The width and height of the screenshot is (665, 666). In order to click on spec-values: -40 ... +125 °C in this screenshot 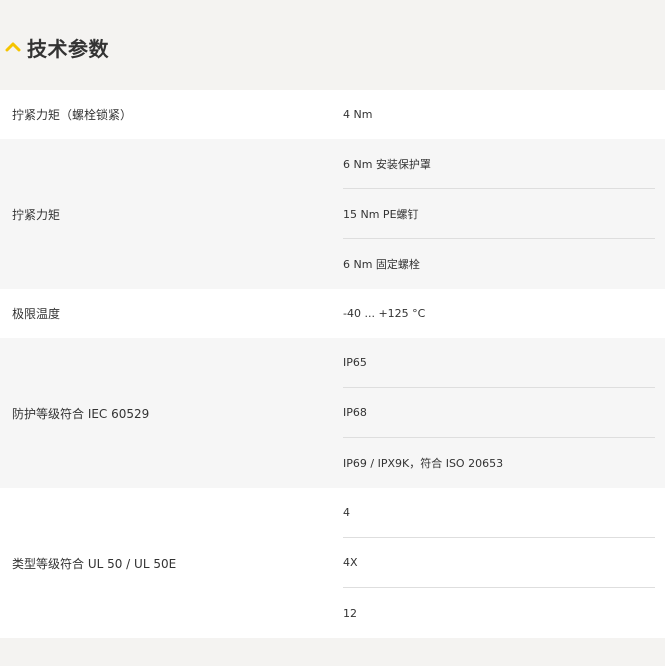, I will do `click(504, 313)`.